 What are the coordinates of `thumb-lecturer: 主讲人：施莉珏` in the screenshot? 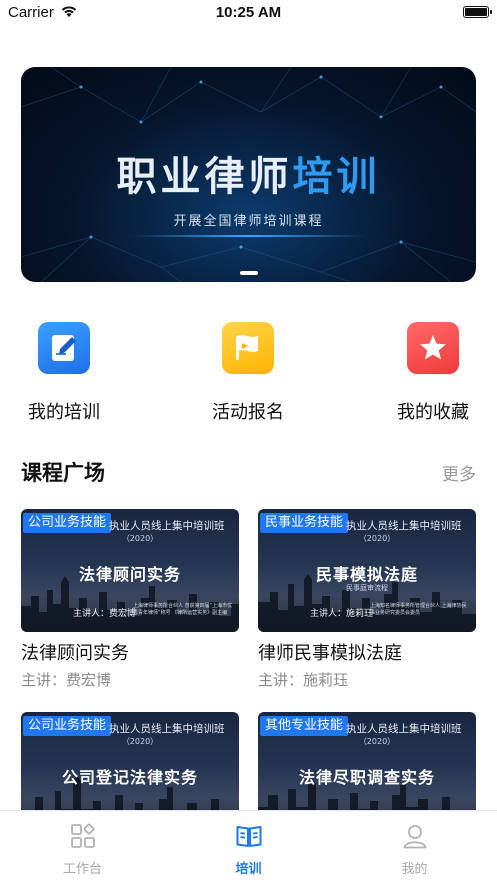 It's located at (342, 614).